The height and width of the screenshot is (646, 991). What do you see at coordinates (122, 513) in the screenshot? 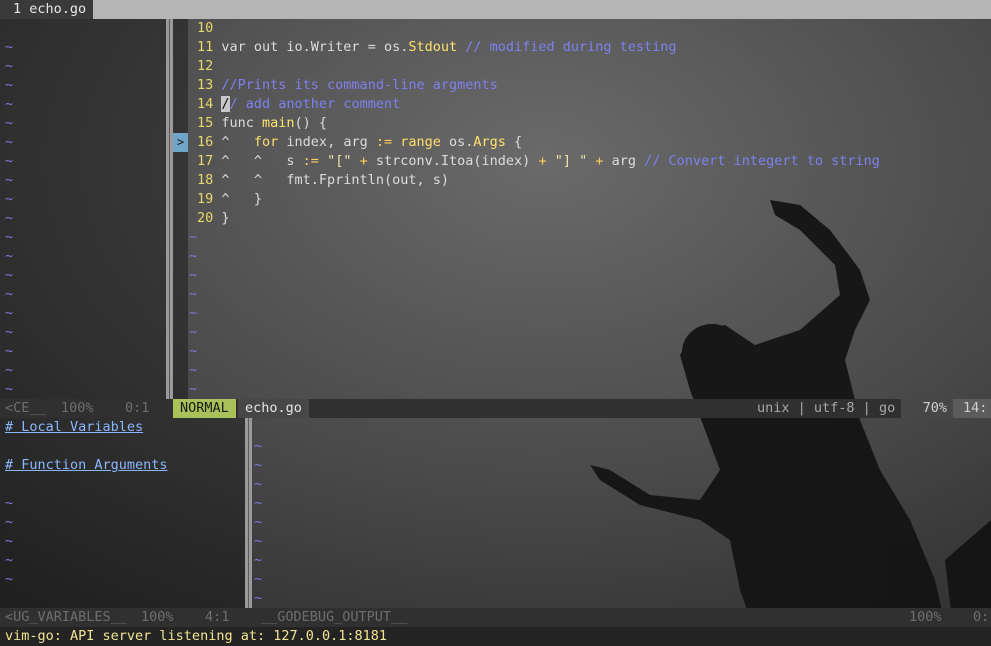
I see `godebug-variables-pane` at bounding box center [122, 513].